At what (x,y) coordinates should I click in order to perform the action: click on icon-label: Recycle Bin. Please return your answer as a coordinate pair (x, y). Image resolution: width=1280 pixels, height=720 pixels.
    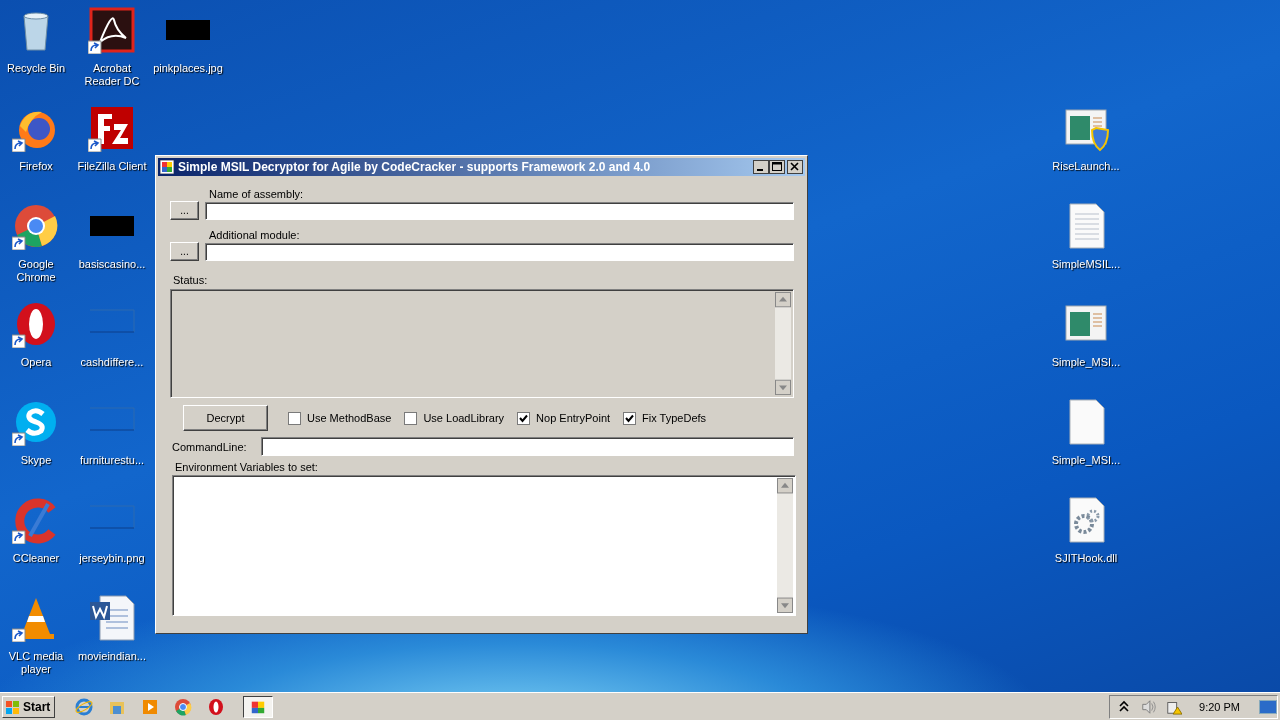
    Looking at the image, I should click on (36, 68).